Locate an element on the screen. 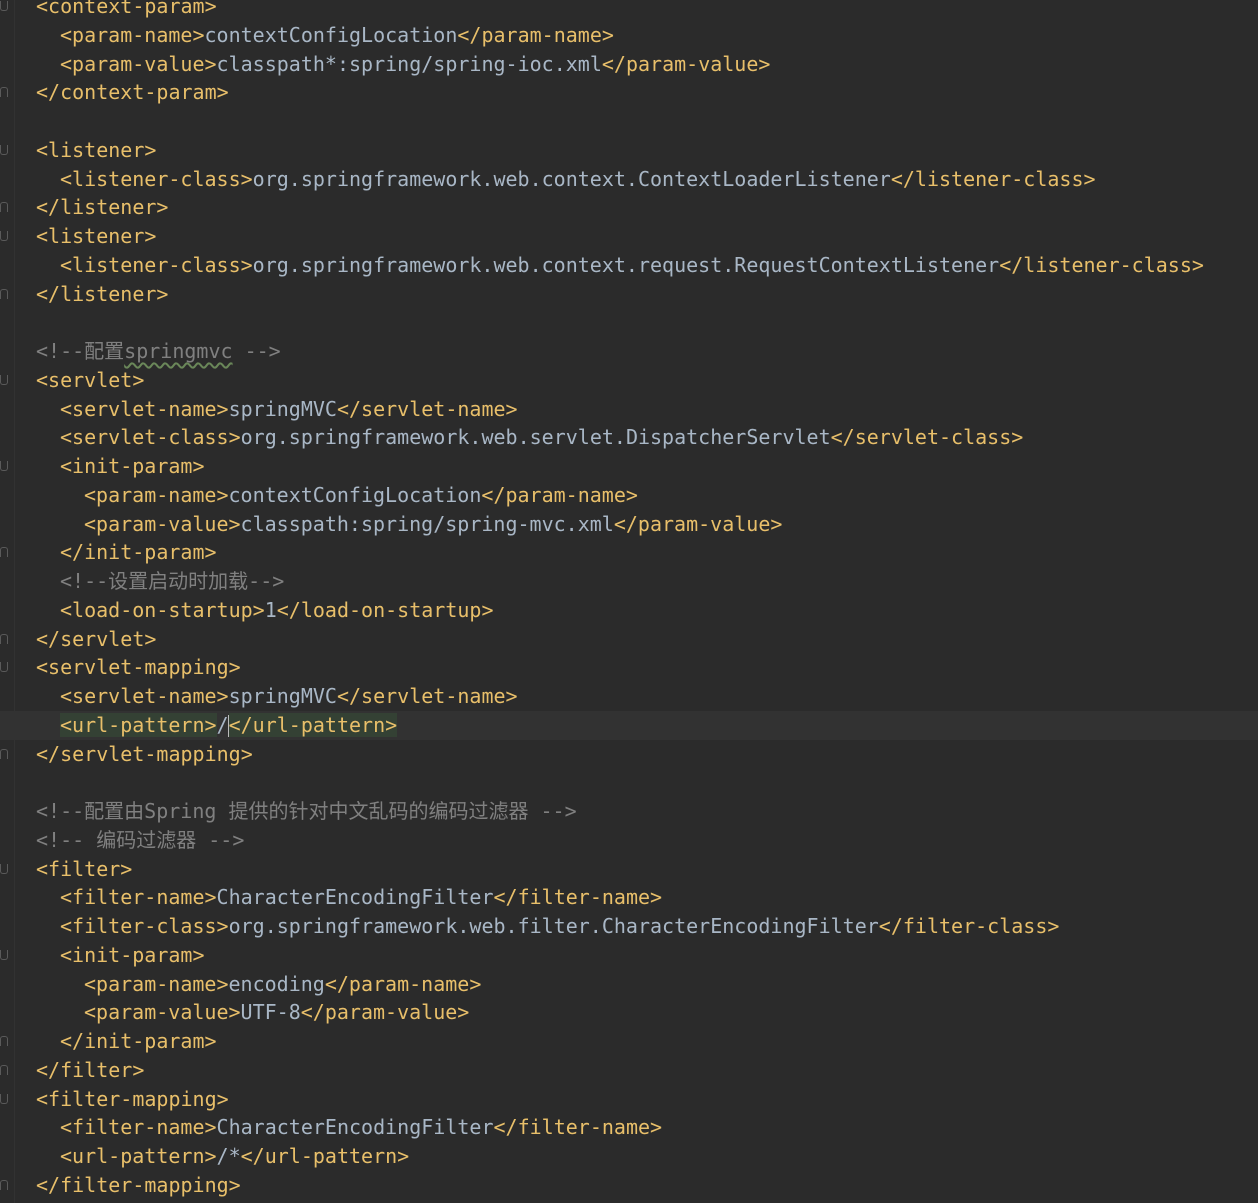 This screenshot has width=1258, height=1203. code-line-text: </servlet> is located at coordinates (96, 639).